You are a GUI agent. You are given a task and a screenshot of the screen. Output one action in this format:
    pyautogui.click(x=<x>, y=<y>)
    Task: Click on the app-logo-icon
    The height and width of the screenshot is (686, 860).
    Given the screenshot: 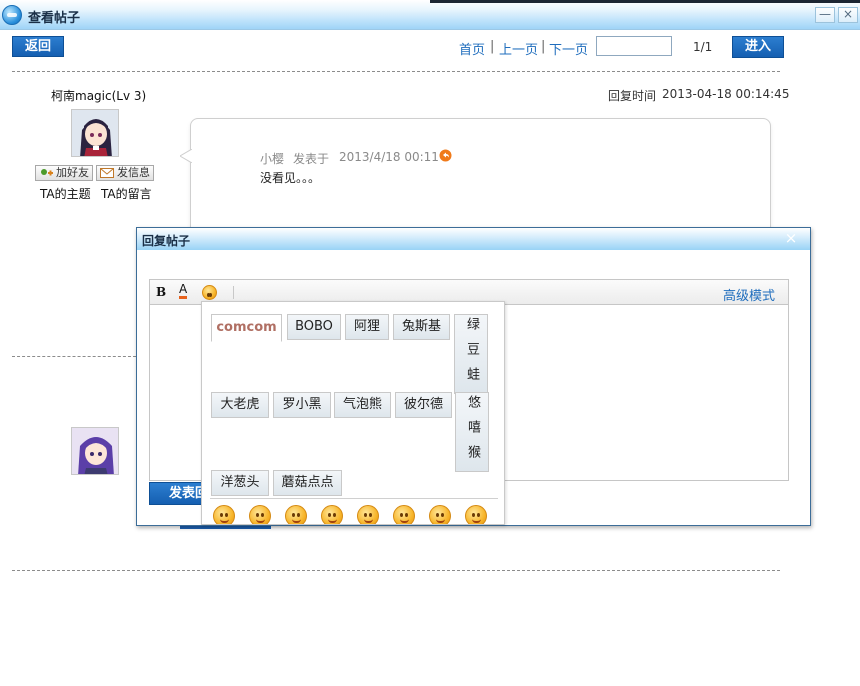 What is the action you would take?
    pyautogui.click(x=12, y=15)
    